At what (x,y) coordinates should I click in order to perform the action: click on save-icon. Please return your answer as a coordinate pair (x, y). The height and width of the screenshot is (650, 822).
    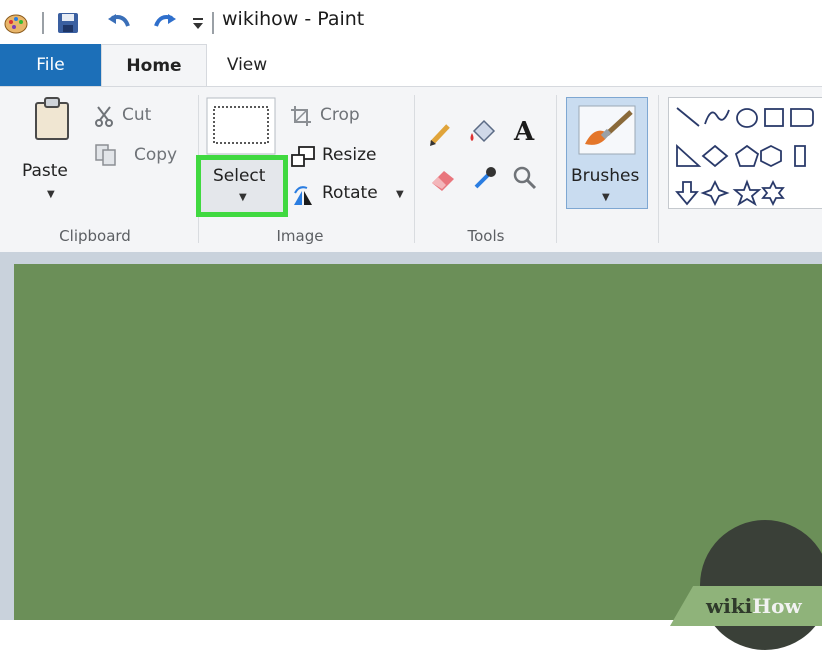
    Looking at the image, I should click on (68, 23).